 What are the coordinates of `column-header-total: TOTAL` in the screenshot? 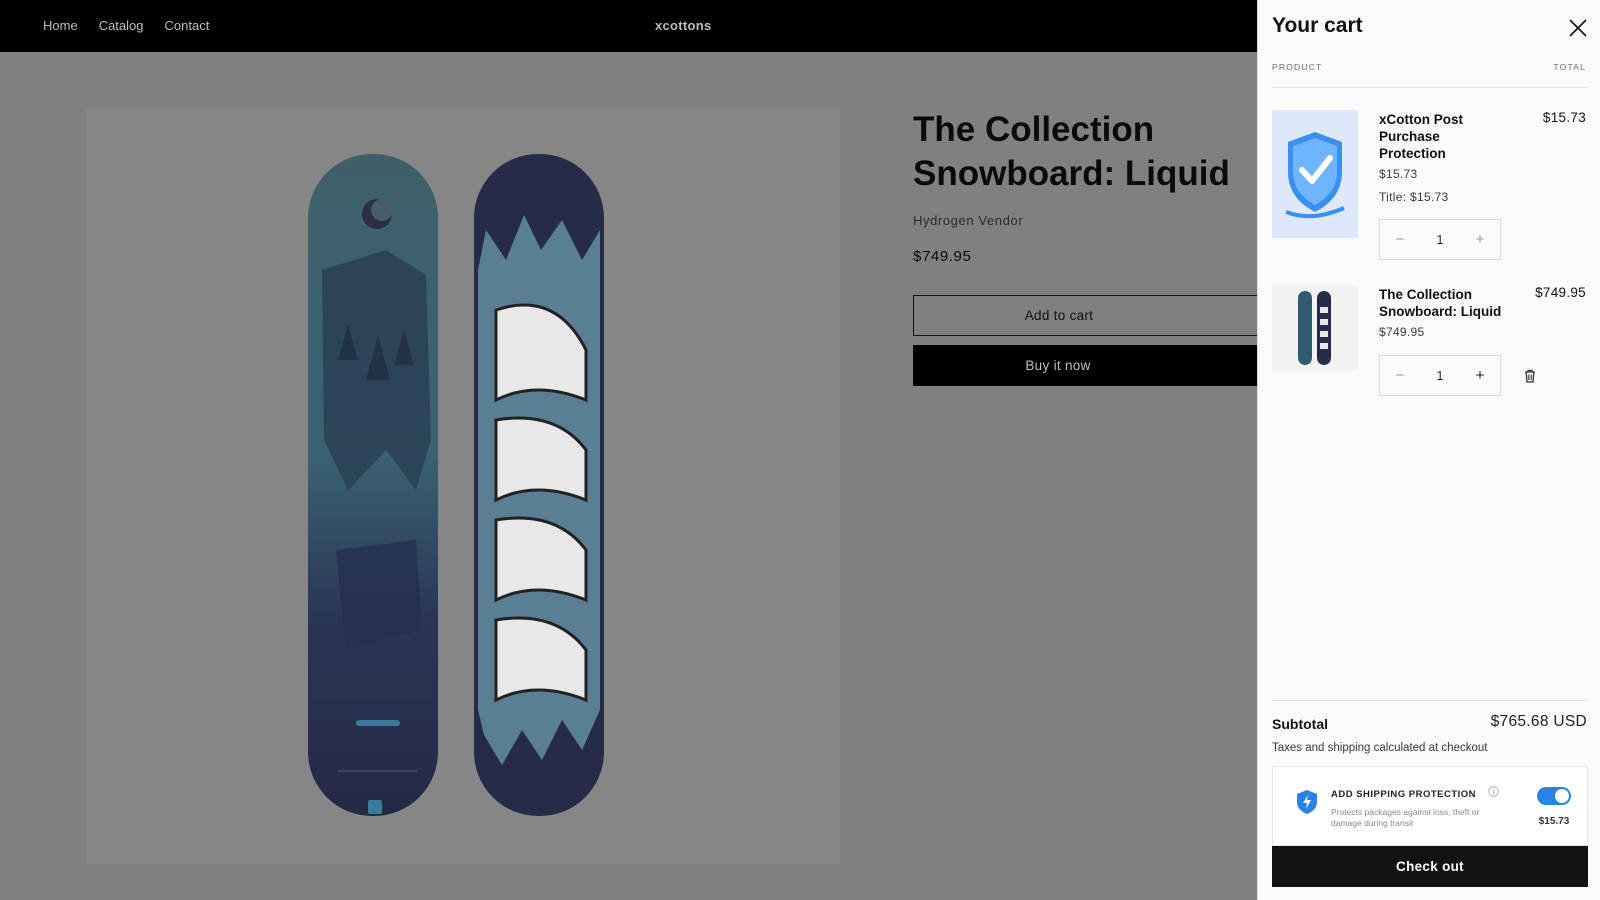 It's located at (1569, 67).